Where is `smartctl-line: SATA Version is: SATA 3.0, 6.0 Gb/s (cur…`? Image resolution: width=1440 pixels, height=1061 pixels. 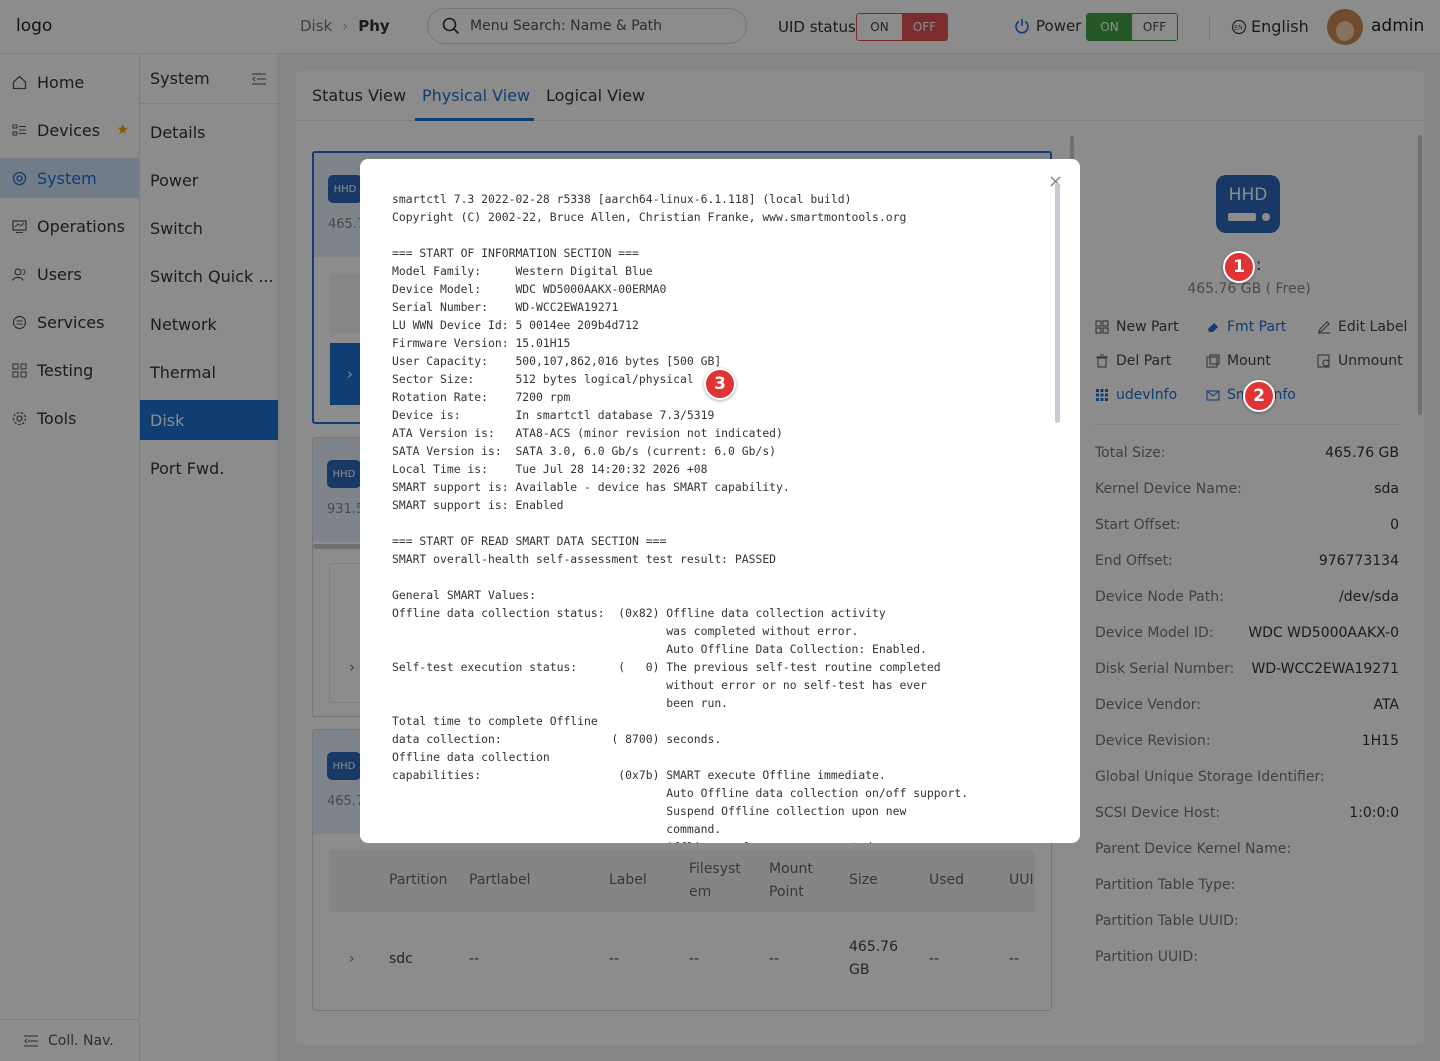
smartctl-line: SATA Version is: SATA 3.0, 6.0 Gb/s (cur… is located at coordinates (584, 451).